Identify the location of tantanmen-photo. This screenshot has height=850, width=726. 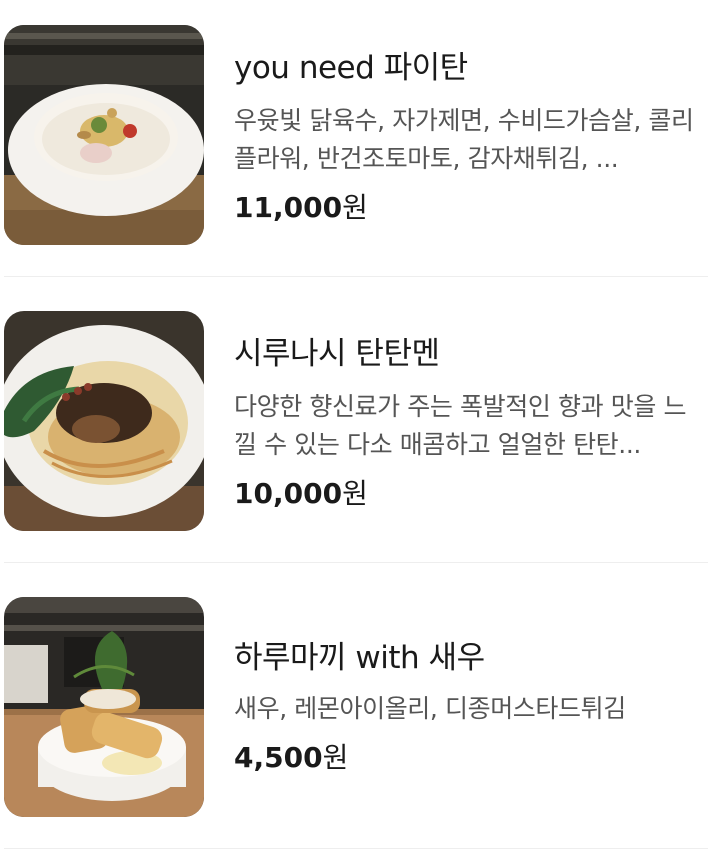
(104, 421).